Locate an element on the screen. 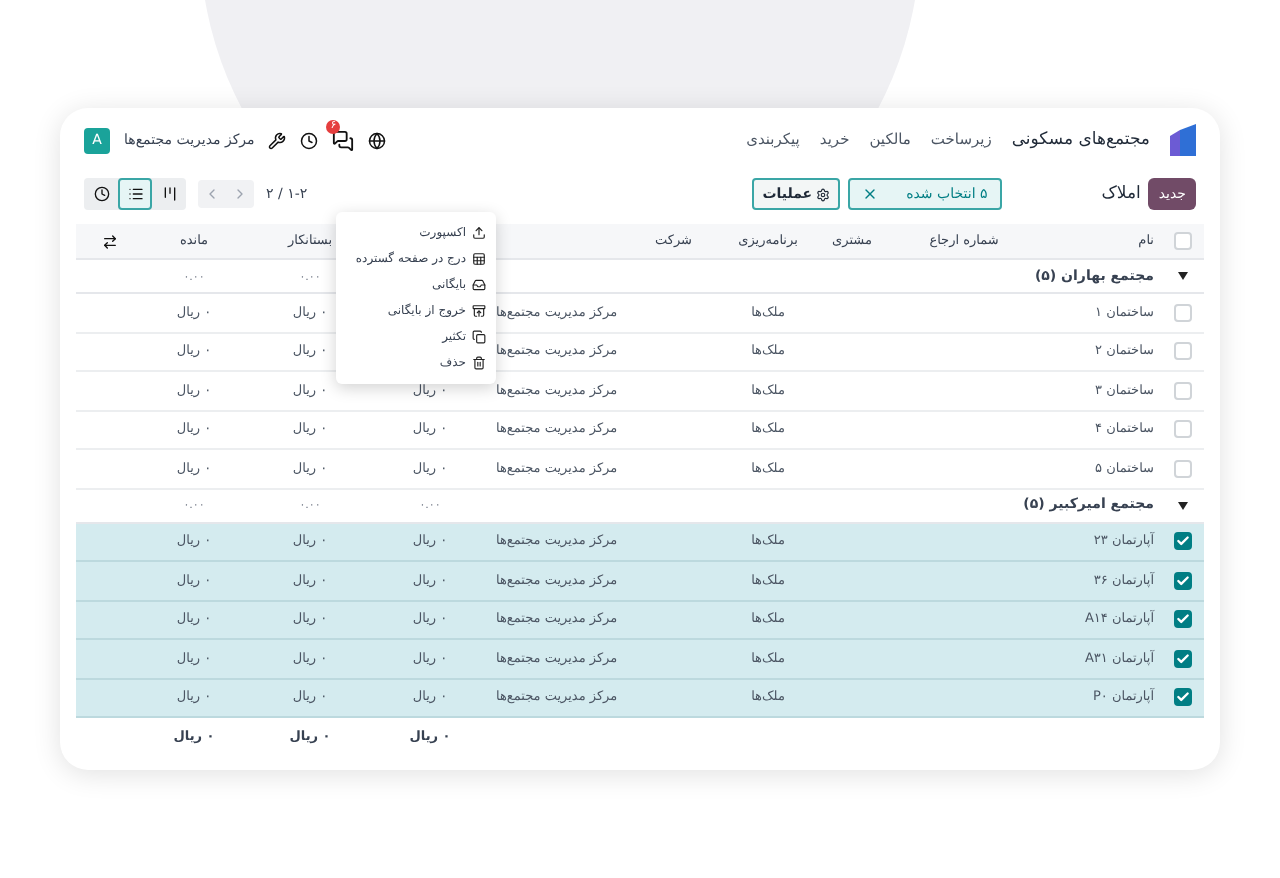 The image size is (1280, 878). kanban-icon is located at coordinates (169, 194).